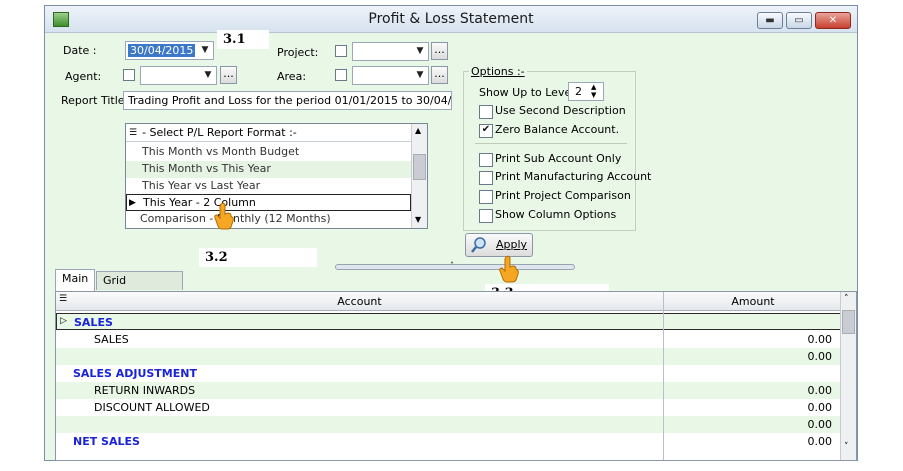 The image size is (903, 471). I want to click on maximize-button: ▭, so click(799, 20).